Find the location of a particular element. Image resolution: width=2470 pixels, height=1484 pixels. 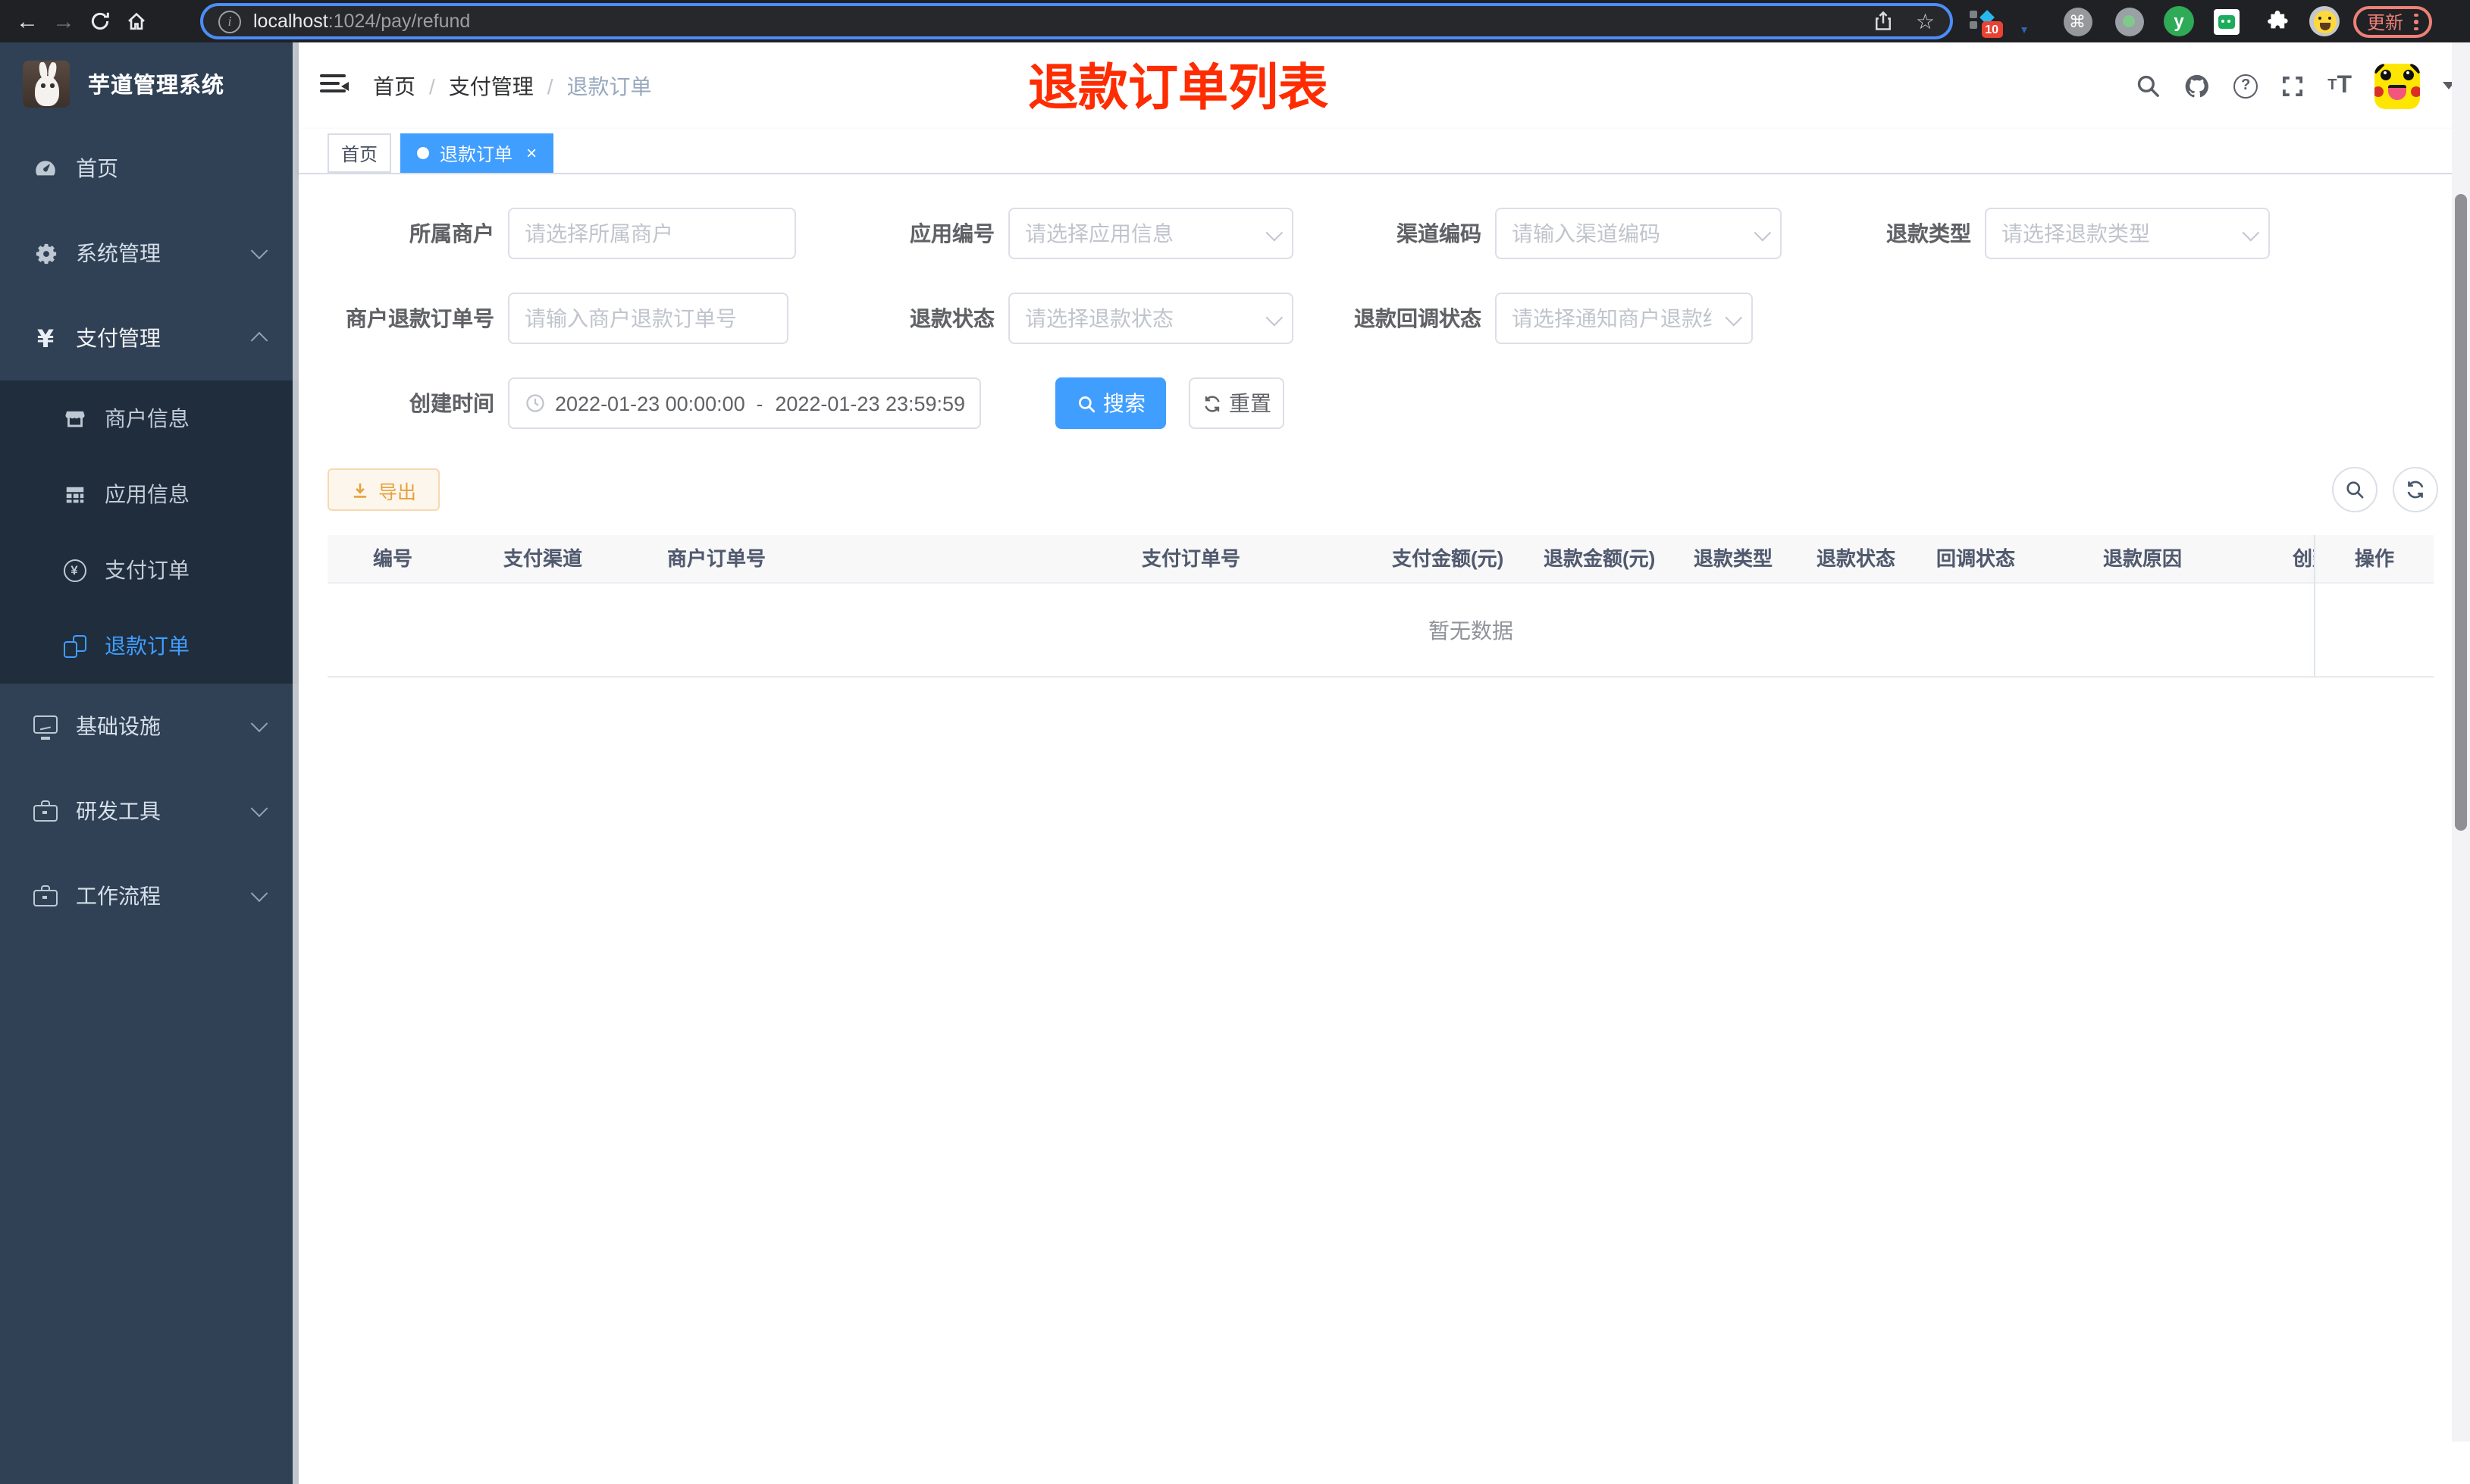

filter-merchant: 所属商户 is located at coordinates (562, 234).